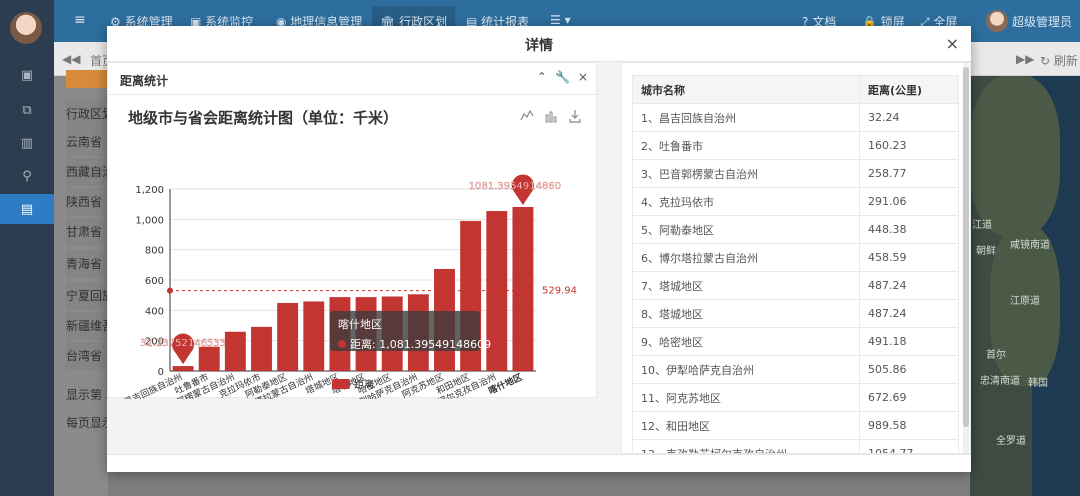 The height and width of the screenshot is (496, 1080). I want to click on map-land, so click(1015, 156).